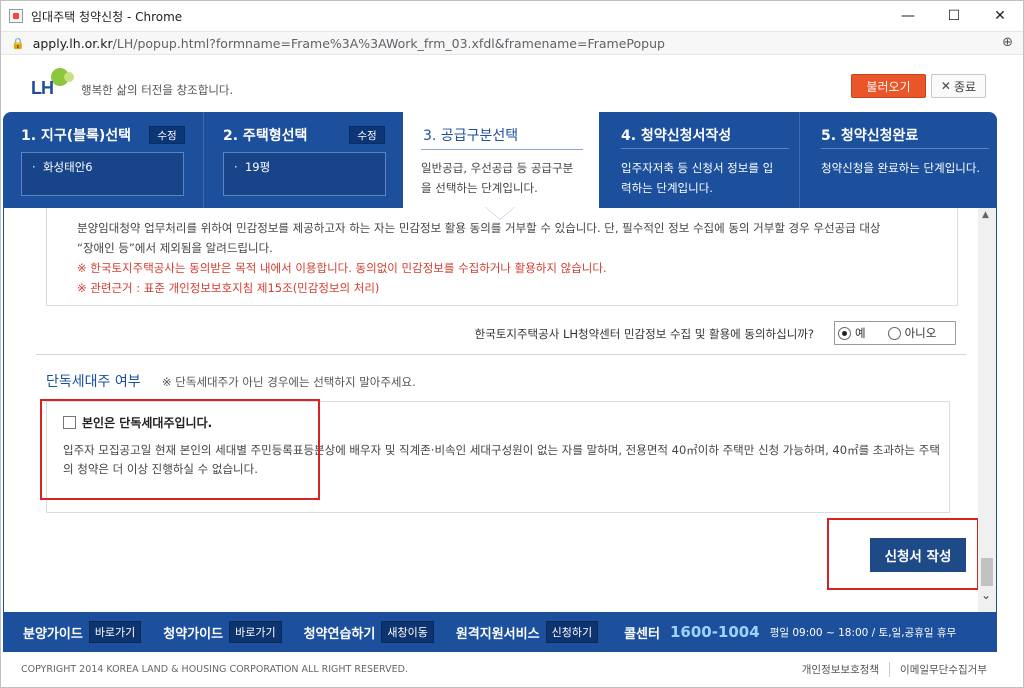 Image resolution: width=1024 pixels, height=688 pixels. I want to click on load-button: 불러오기, so click(888, 86).